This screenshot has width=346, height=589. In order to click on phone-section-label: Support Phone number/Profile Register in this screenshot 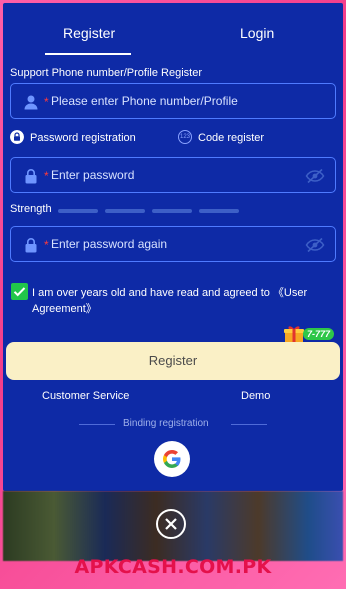, I will do `click(106, 73)`.